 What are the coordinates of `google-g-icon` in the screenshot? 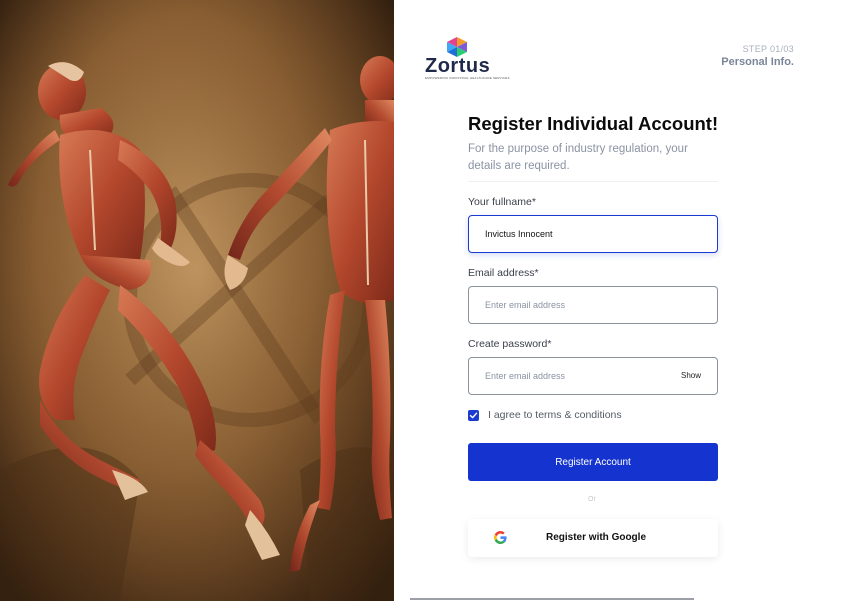 It's located at (500, 537).